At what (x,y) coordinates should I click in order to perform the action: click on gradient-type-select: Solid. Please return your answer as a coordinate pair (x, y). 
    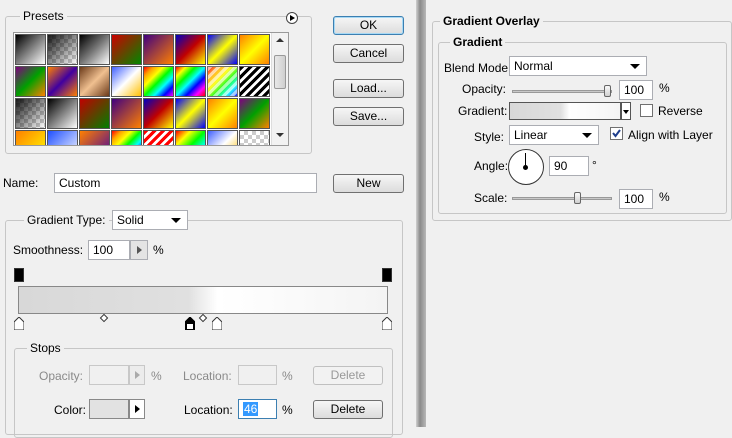
    Looking at the image, I should click on (150, 220).